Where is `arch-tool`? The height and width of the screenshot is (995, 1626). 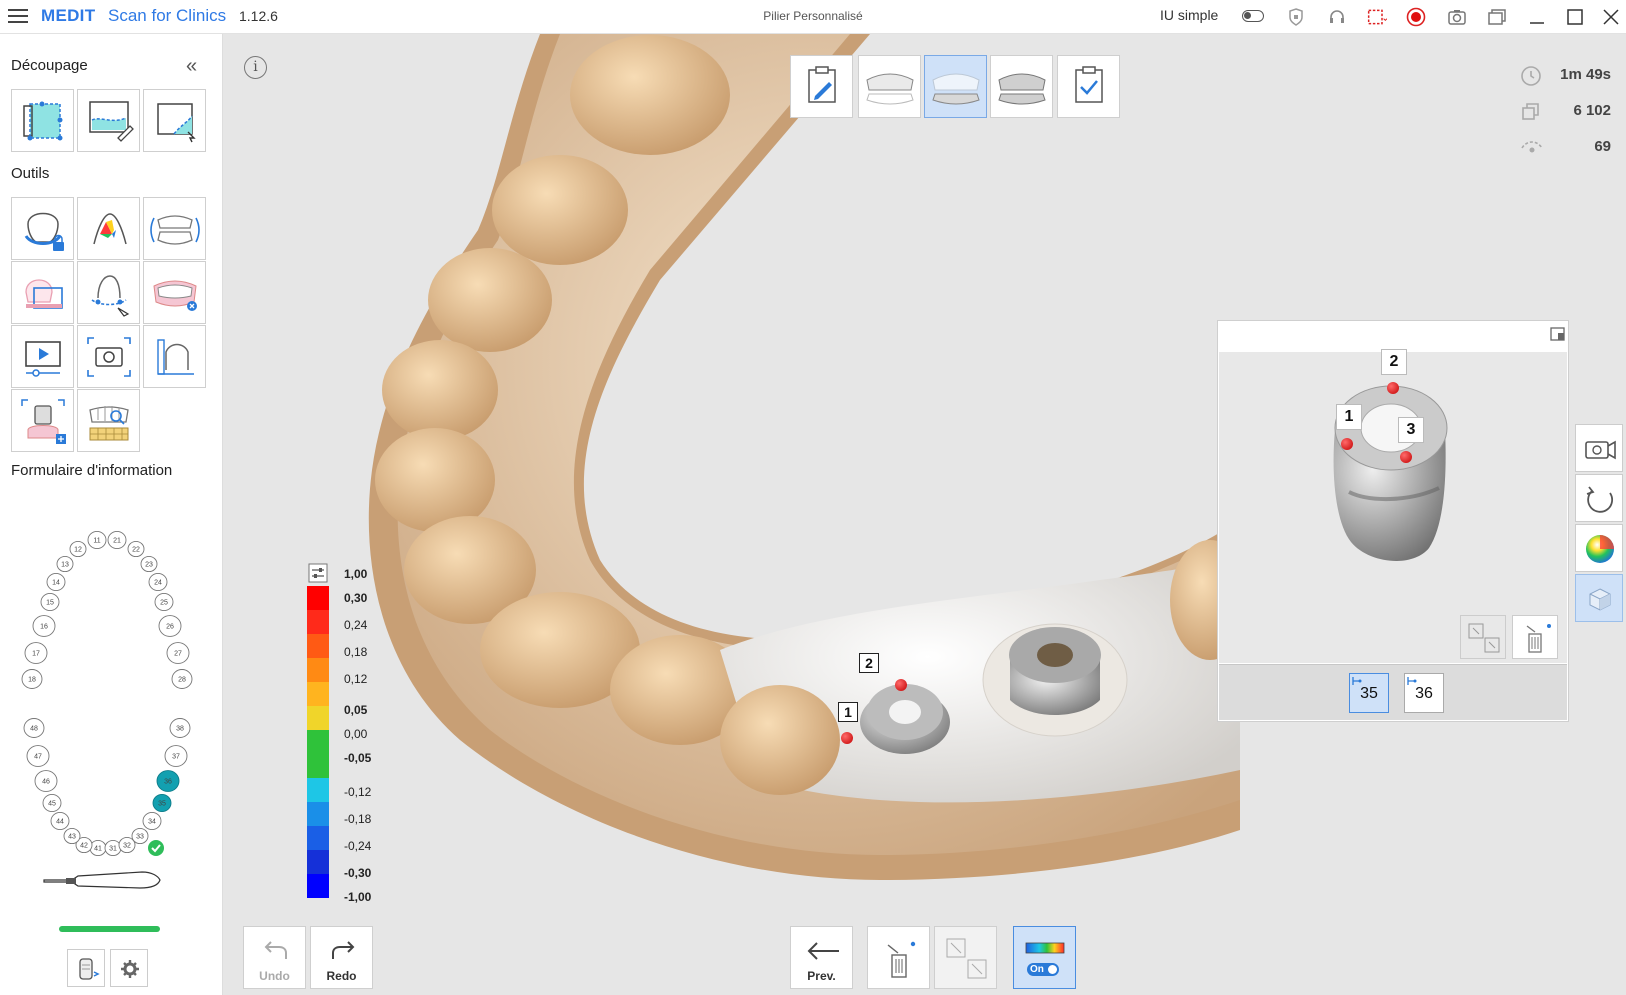
arch-tool is located at coordinates (174, 292).